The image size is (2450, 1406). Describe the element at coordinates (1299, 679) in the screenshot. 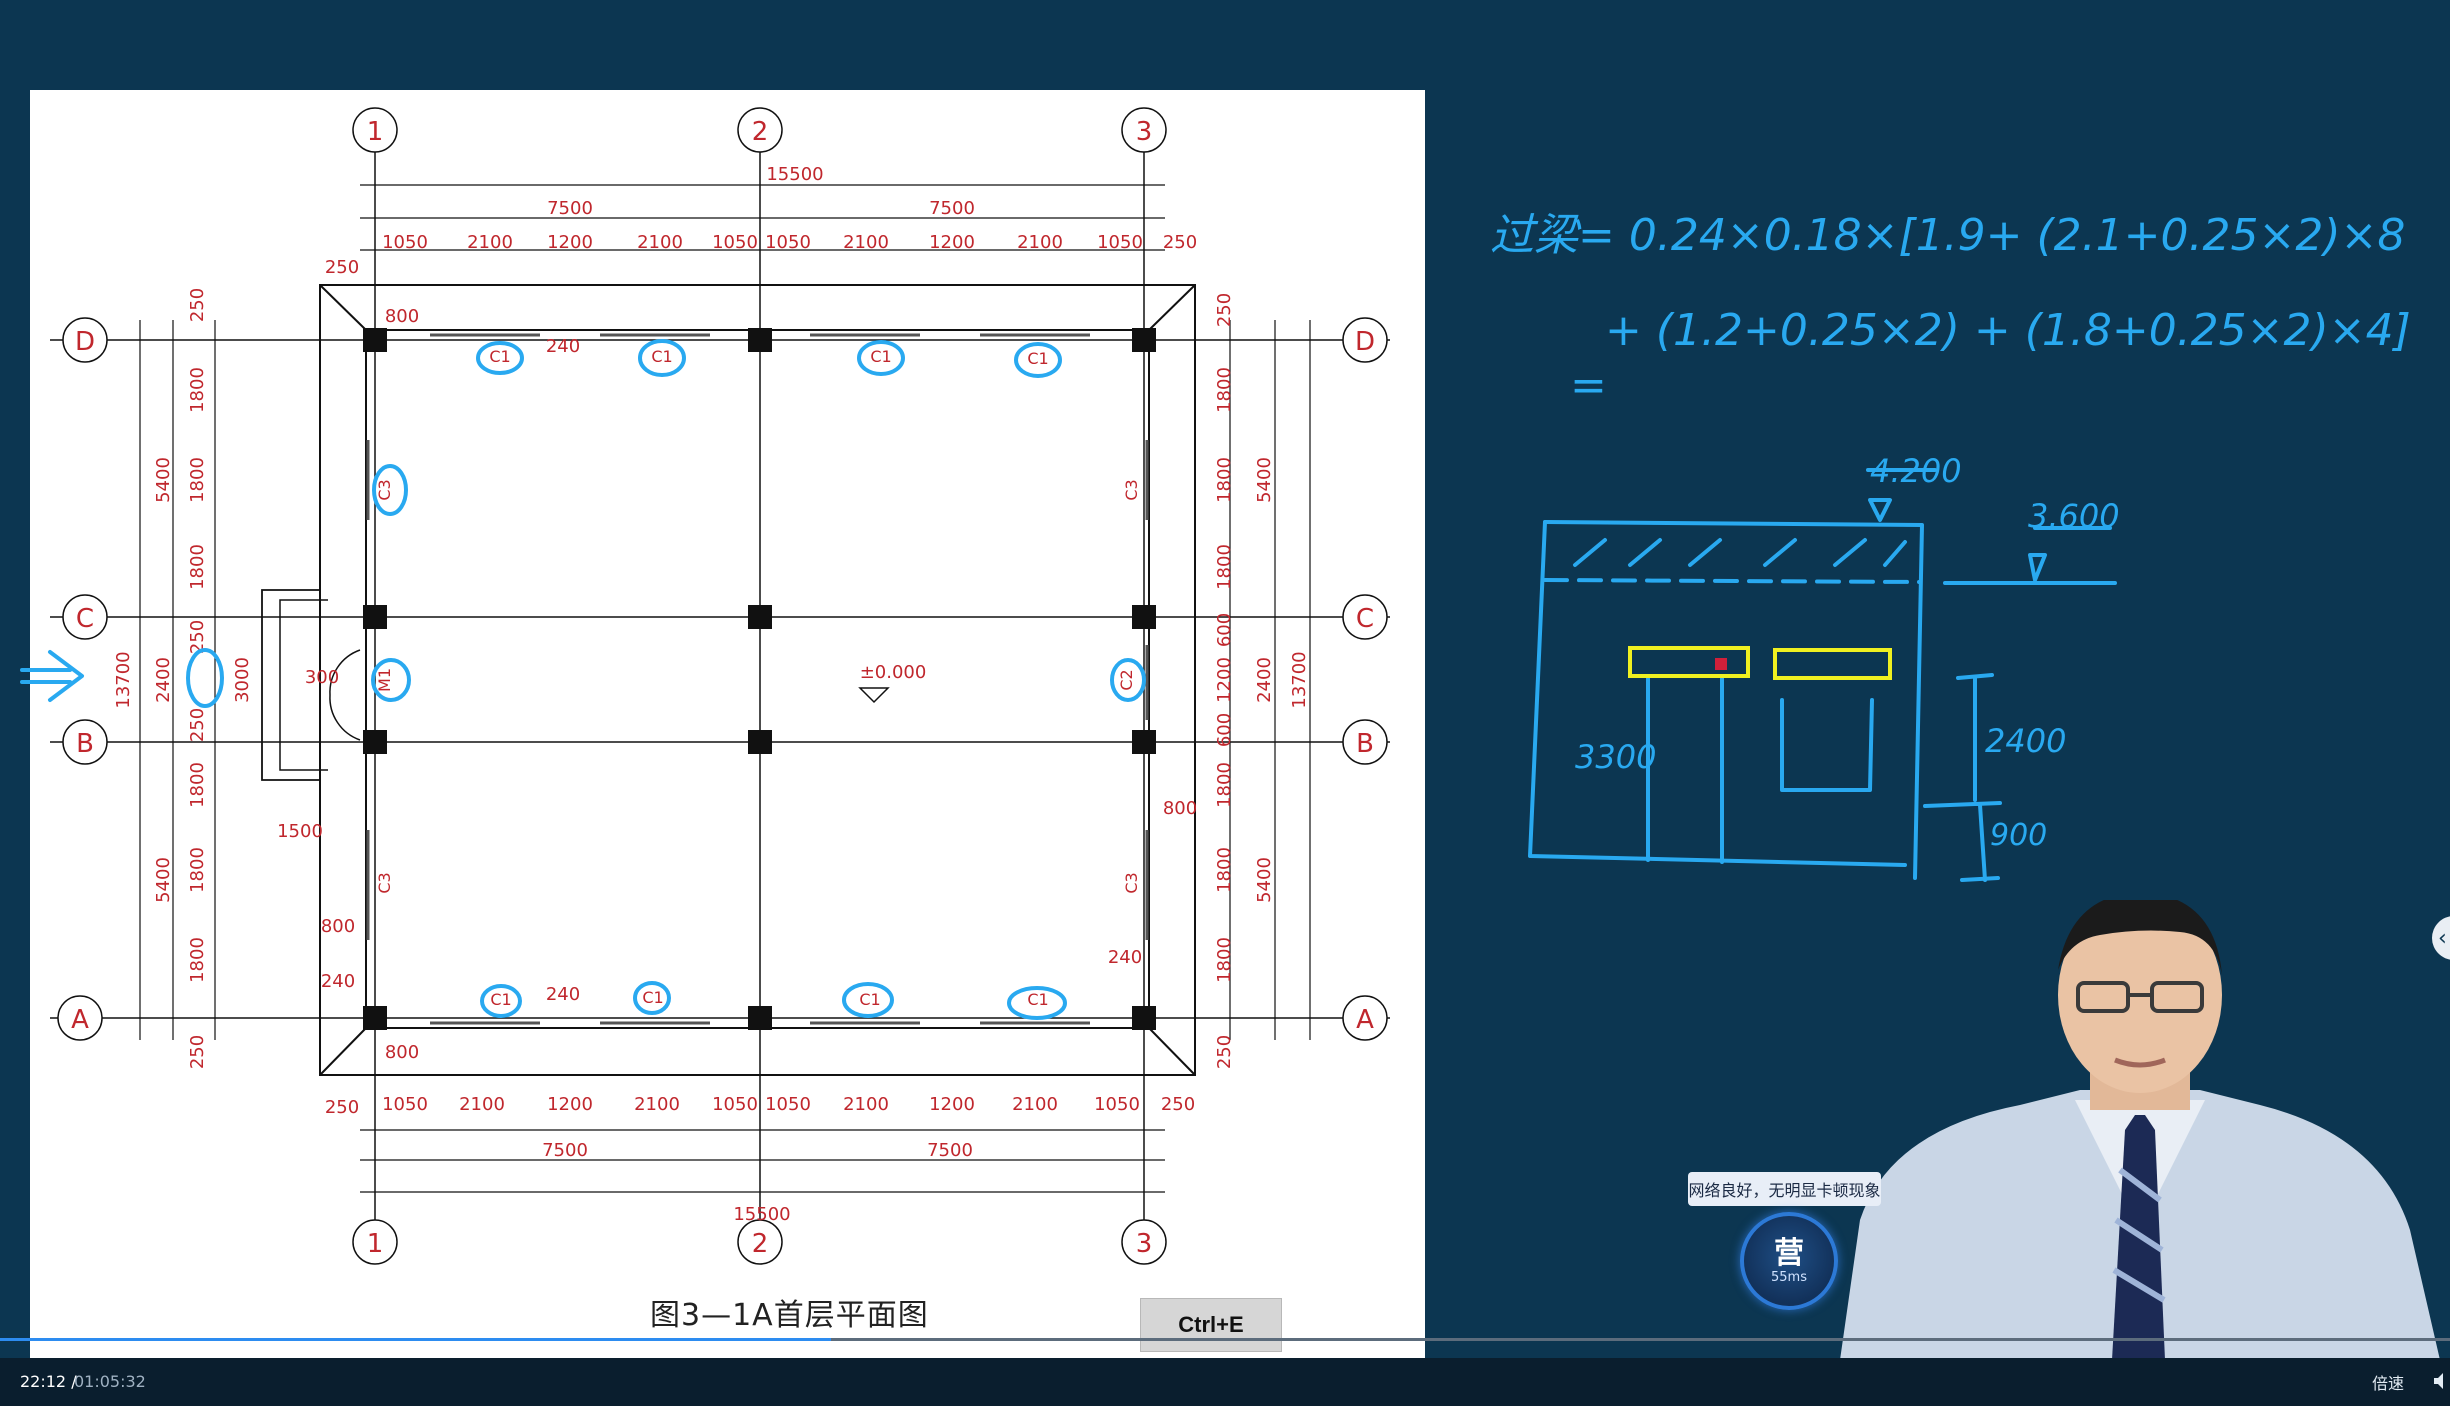

I see `dim-right-overall: 13700` at that location.